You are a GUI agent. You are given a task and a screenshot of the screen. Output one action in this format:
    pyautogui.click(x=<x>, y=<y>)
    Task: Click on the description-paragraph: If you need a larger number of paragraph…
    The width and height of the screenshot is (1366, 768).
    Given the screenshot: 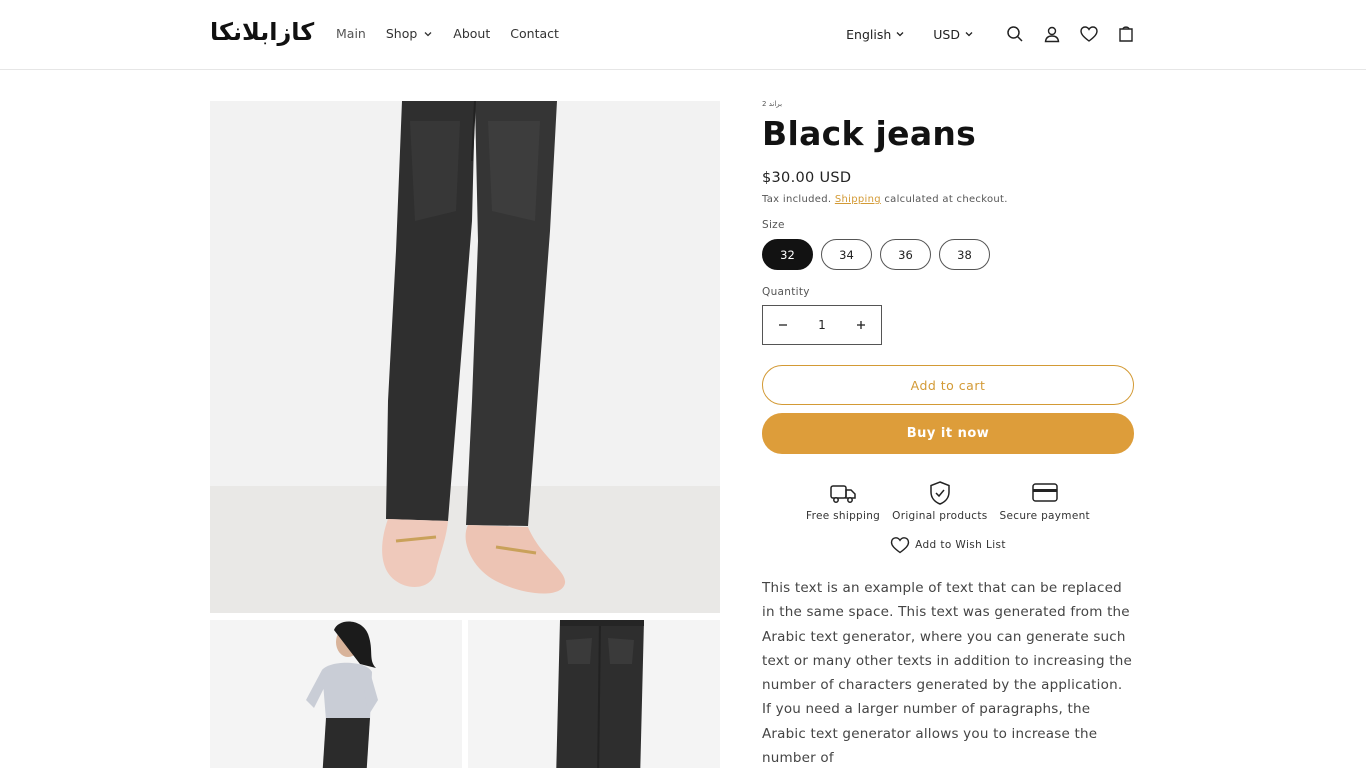 What is the action you would take?
    pyautogui.click(x=930, y=734)
    